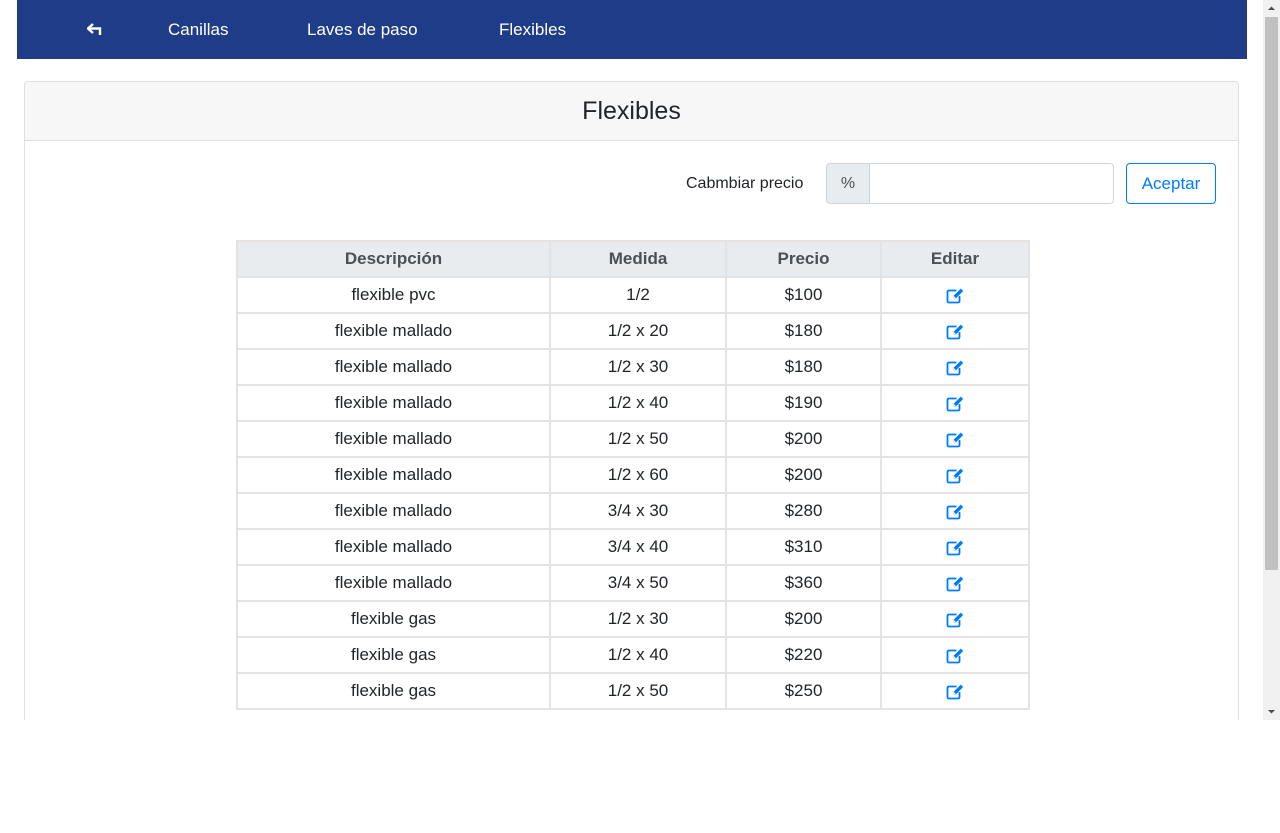 Image resolution: width=1280 pixels, height=833 pixels. Describe the element at coordinates (638, 475) in the screenshot. I see `cell-medida: 1/2 x 60` at that location.